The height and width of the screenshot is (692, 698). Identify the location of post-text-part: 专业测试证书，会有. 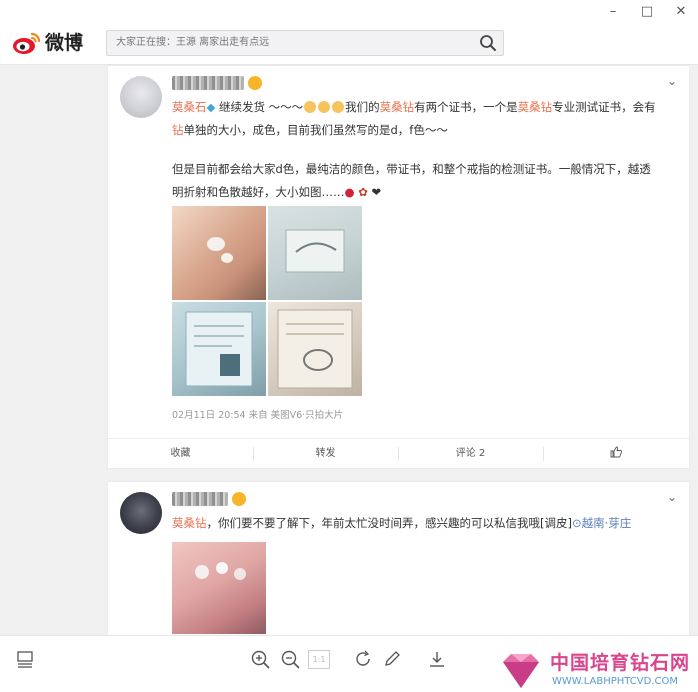
(604, 107).